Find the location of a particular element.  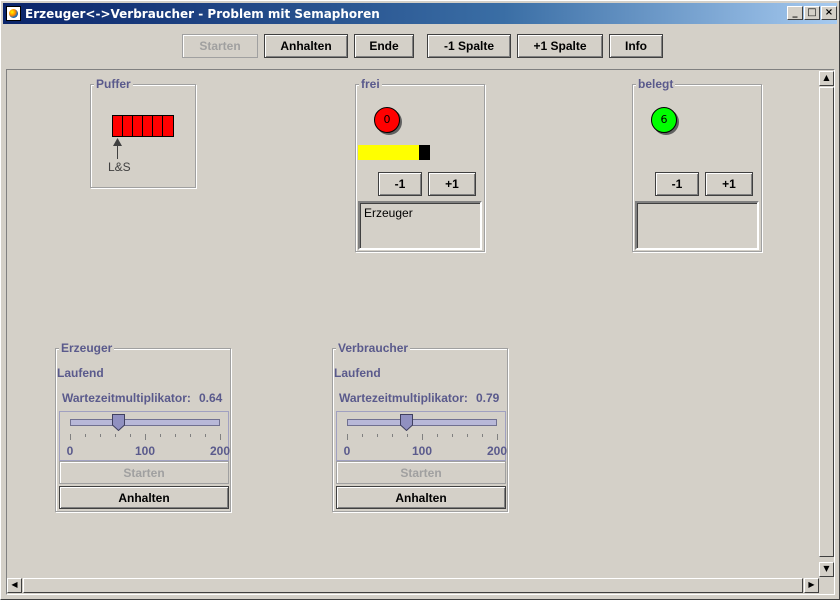

app-icon is located at coordinates (13, 13).